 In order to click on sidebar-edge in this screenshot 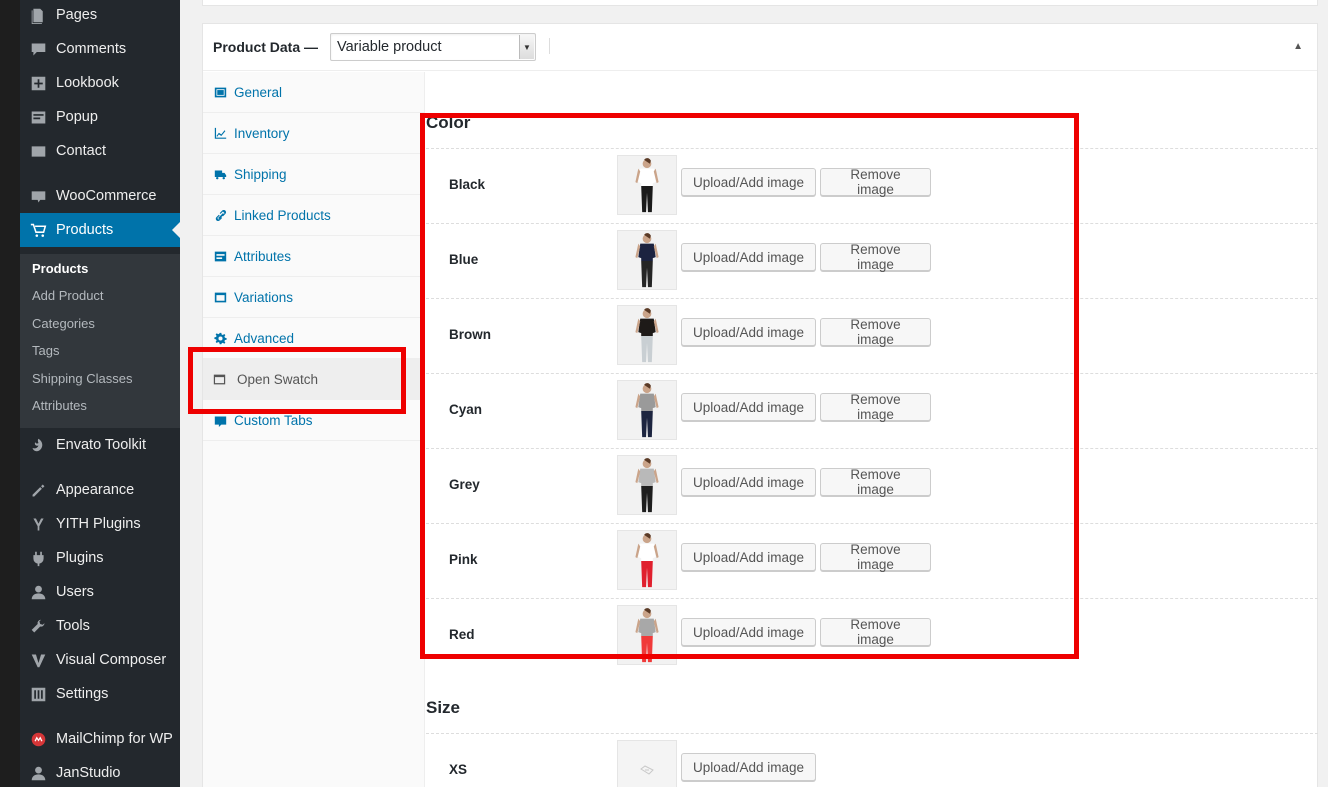, I will do `click(10, 393)`.